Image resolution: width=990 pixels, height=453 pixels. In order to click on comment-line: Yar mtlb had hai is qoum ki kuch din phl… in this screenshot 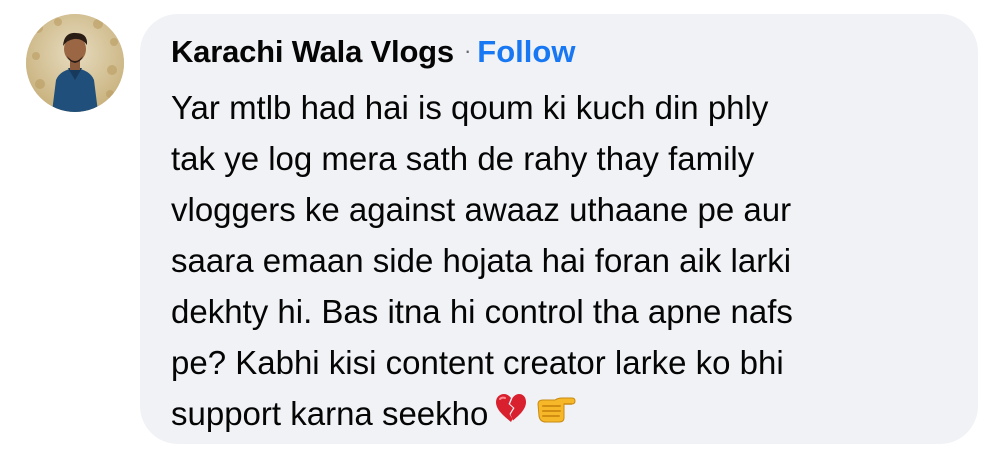, I will do `click(470, 107)`.